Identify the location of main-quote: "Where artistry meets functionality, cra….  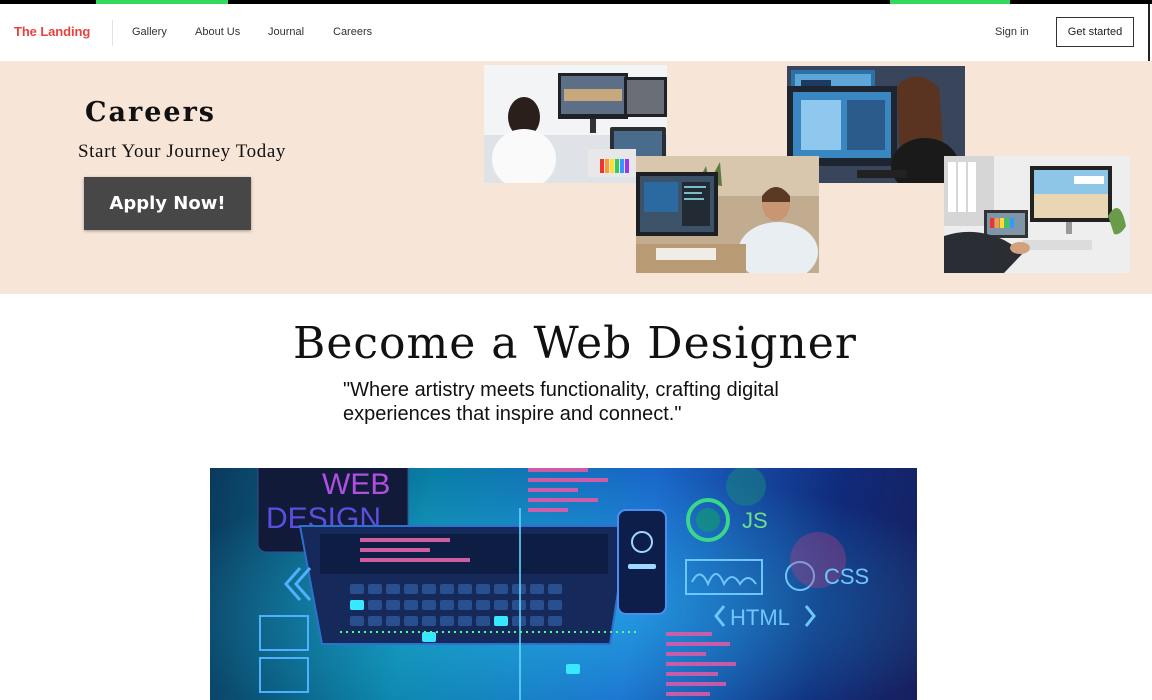
(561, 402).